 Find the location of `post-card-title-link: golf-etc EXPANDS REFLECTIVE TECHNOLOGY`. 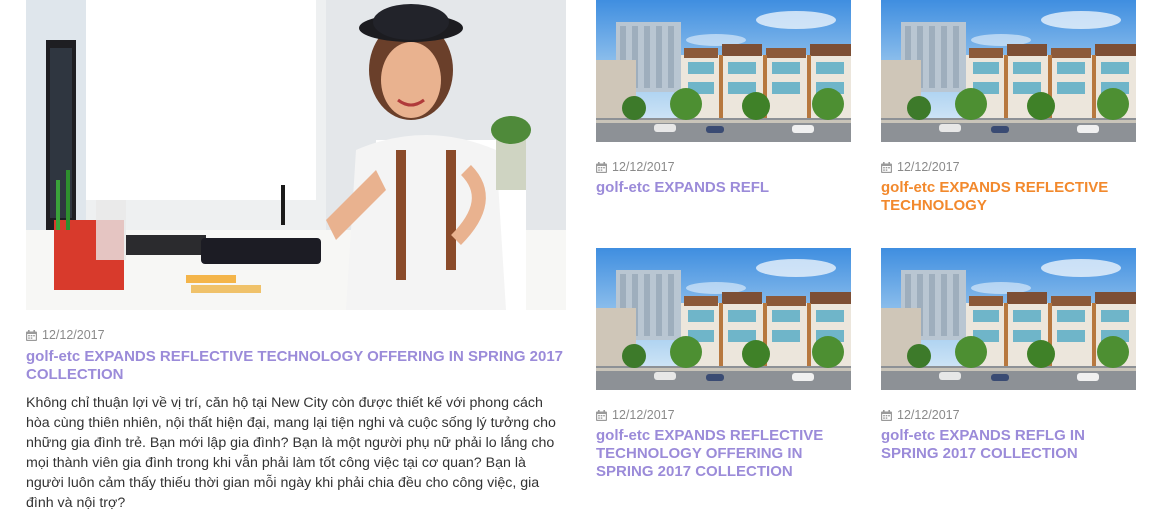

post-card-title-link: golf-etc EXPANDS REFLECTIVE TECHNOLOGY is located at coordinates (1008, 197).